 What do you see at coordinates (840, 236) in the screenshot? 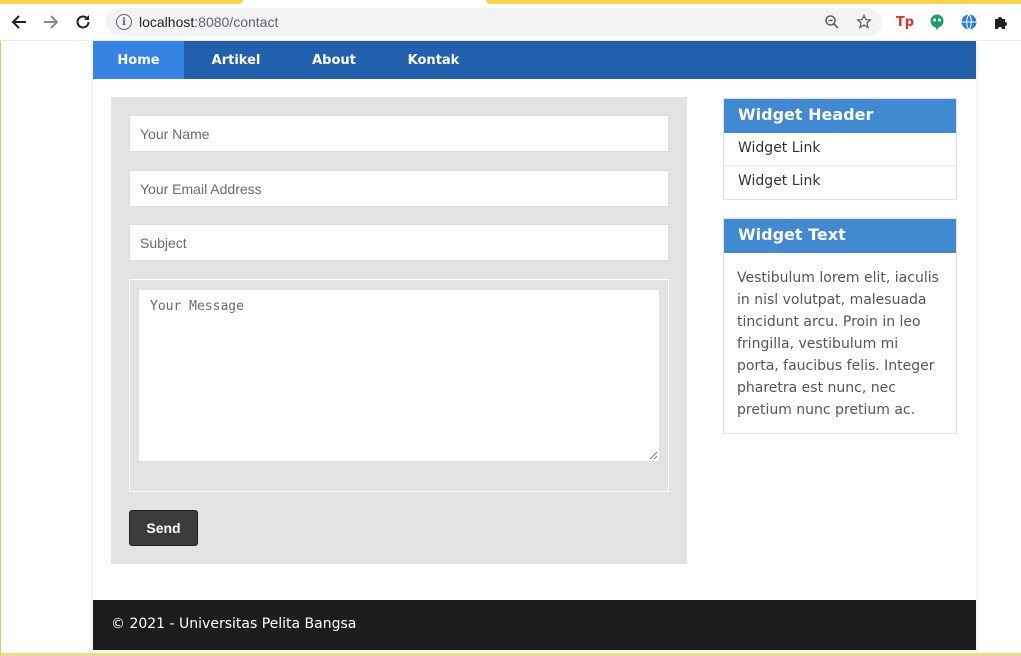
I see `widget-text-header: Widget Text` at bounding box center [840, 236].